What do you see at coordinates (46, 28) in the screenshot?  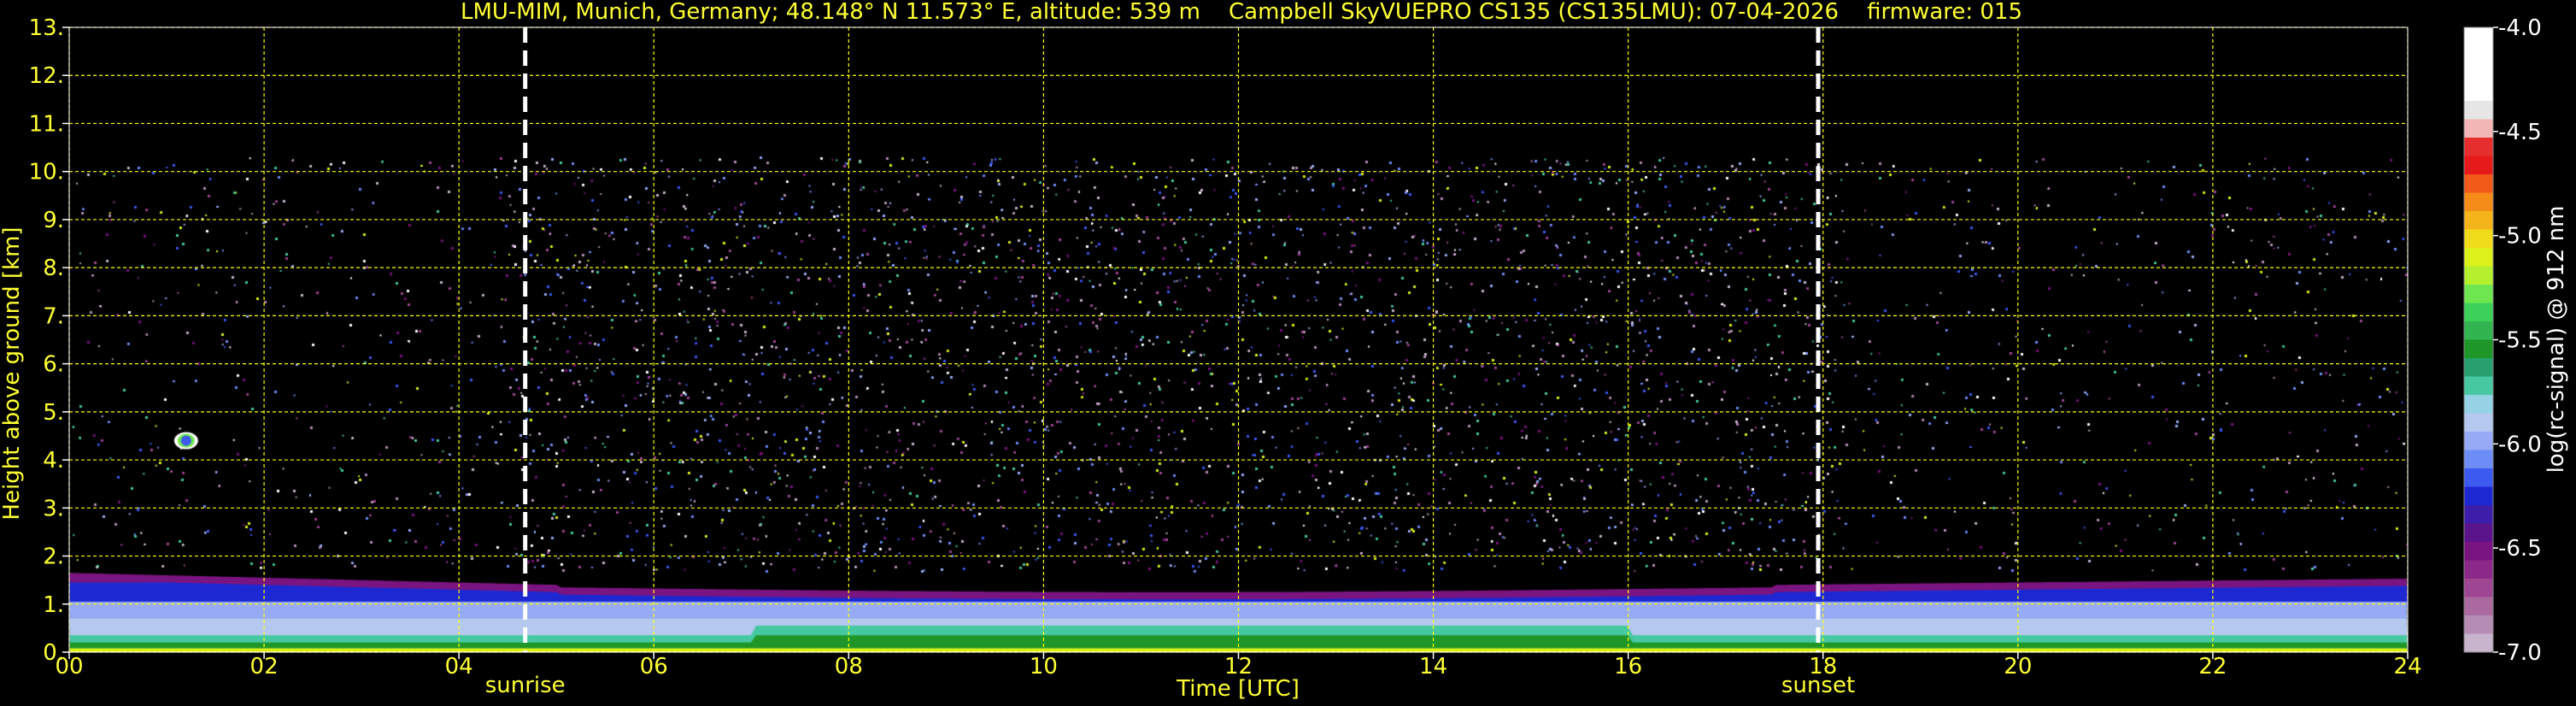 I see `y-tick-label: 13.` at bounding box center [46, 28].